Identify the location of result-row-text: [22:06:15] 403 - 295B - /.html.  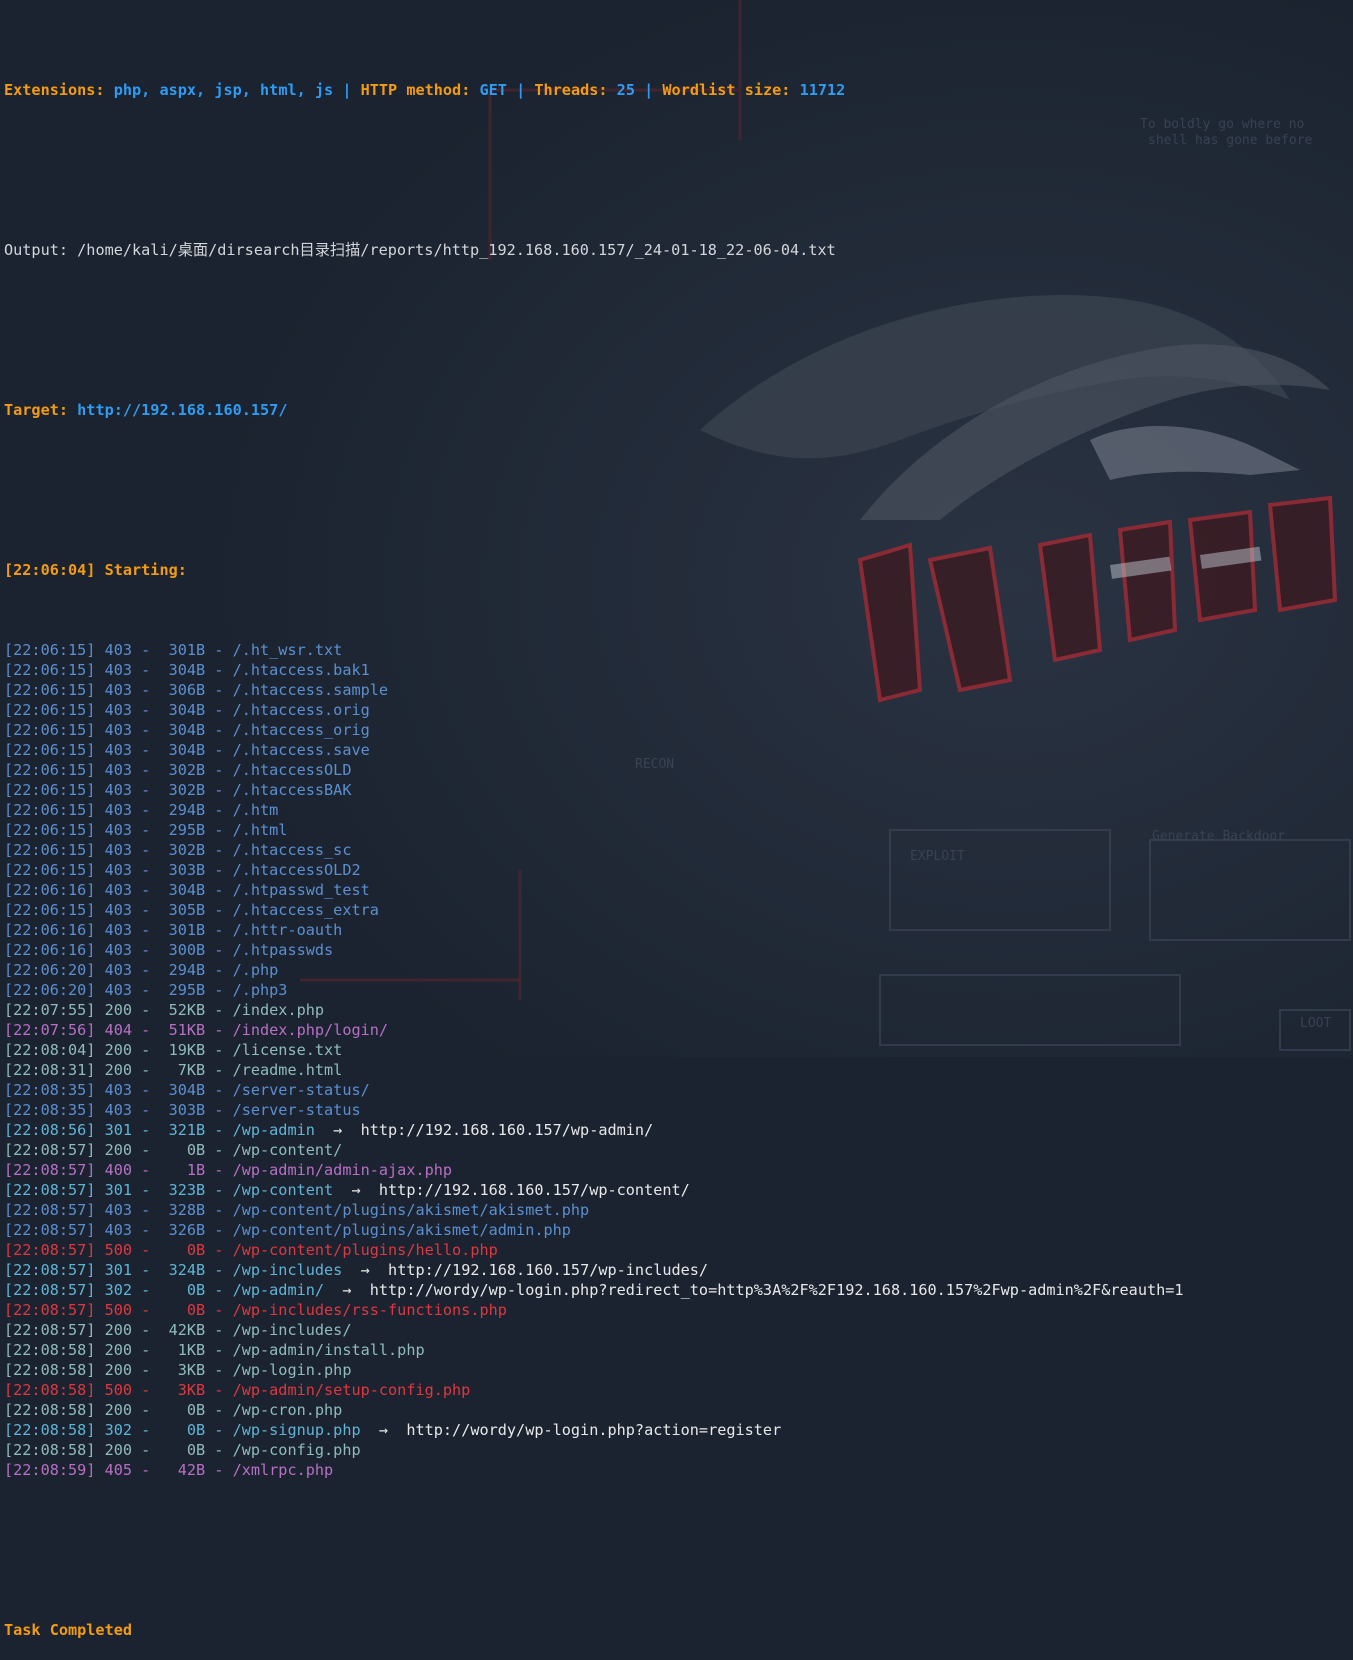
(146, 830).